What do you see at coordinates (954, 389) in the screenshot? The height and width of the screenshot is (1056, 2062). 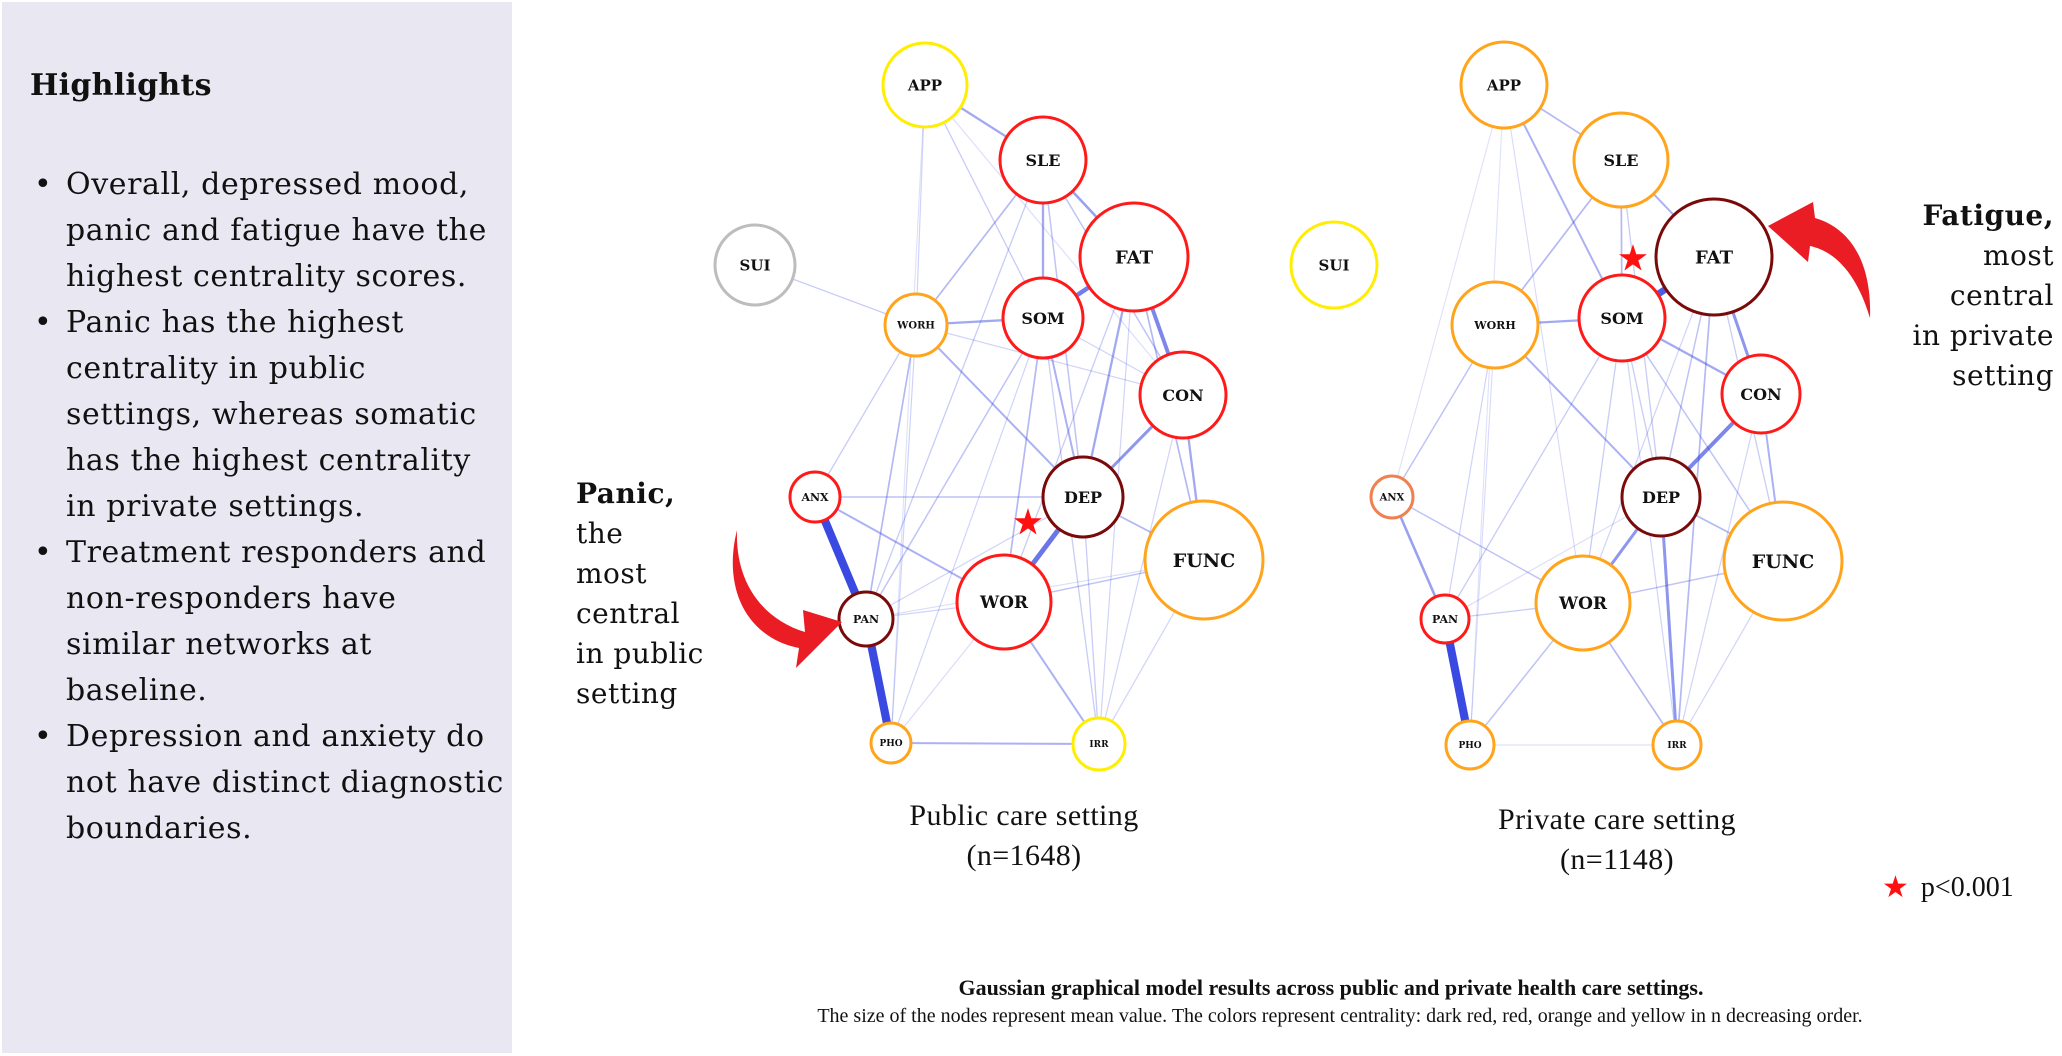 I see `edge-sle-pan` at bounding box center [954, 389].